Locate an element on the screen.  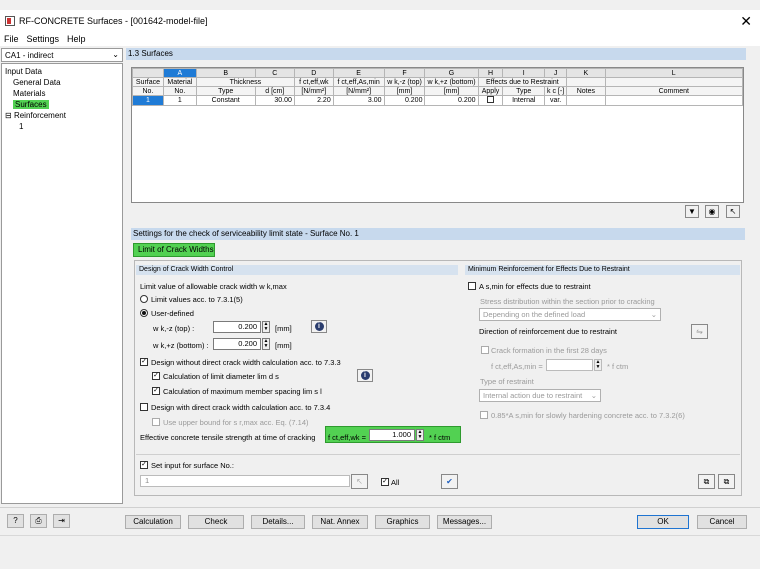
radio-limit-values is located at coordinates (144, 299).